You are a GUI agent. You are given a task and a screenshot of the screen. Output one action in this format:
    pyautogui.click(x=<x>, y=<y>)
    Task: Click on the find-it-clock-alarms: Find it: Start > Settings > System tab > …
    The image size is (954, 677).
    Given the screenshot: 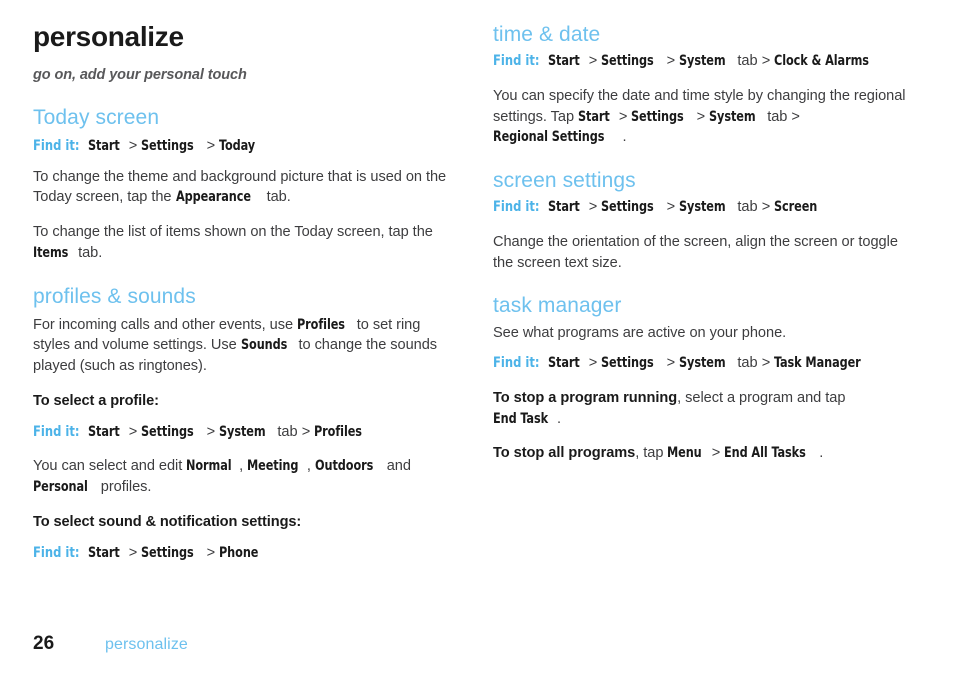 What is the action you would take?
    pyautogui.click(x=703, y=61)
    